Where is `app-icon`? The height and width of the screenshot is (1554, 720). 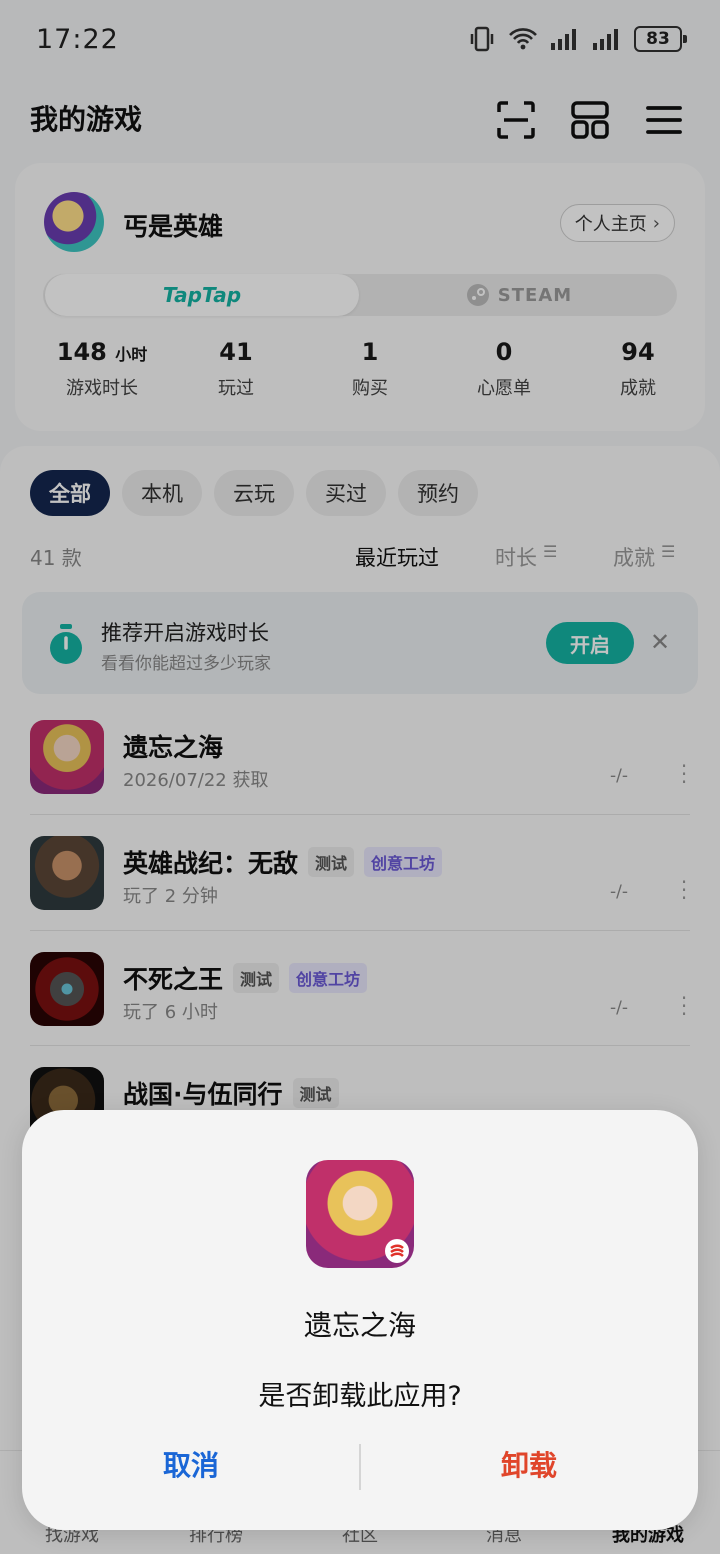 app-icon is located at coordinates (360, 1214).